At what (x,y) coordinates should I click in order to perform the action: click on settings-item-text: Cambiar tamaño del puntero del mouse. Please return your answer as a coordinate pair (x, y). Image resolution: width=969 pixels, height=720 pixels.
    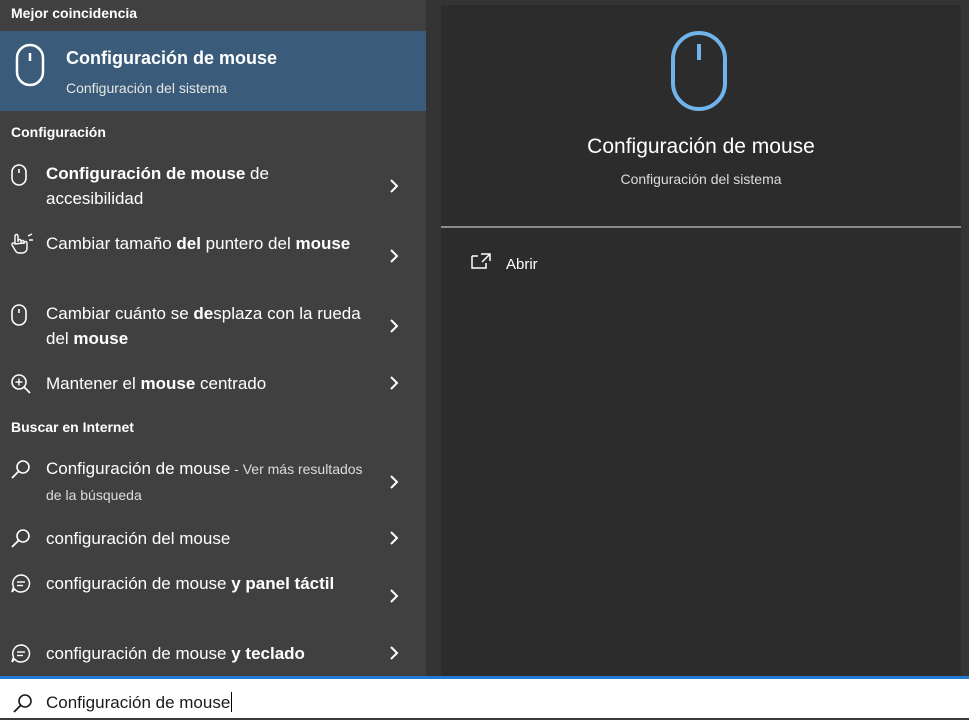
    Looking at the image, I should click on (198, 243).